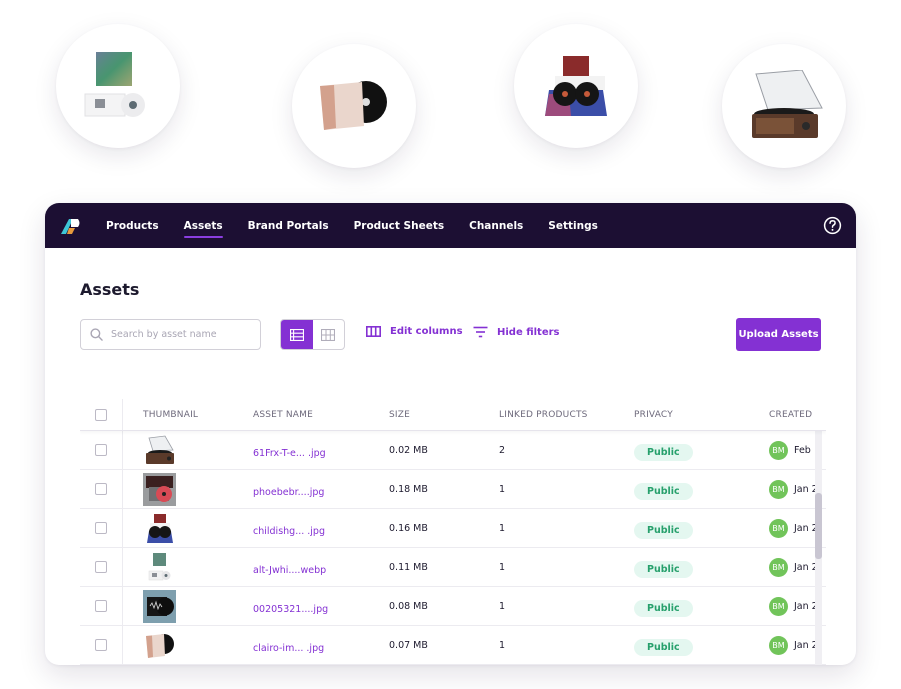 The width and height of the screenshot is (901, 689). What do you see at coordinates (408, 645) in the screenshot?
I see `size-cell: 0.07 MB` at bounding box center [408, 645].